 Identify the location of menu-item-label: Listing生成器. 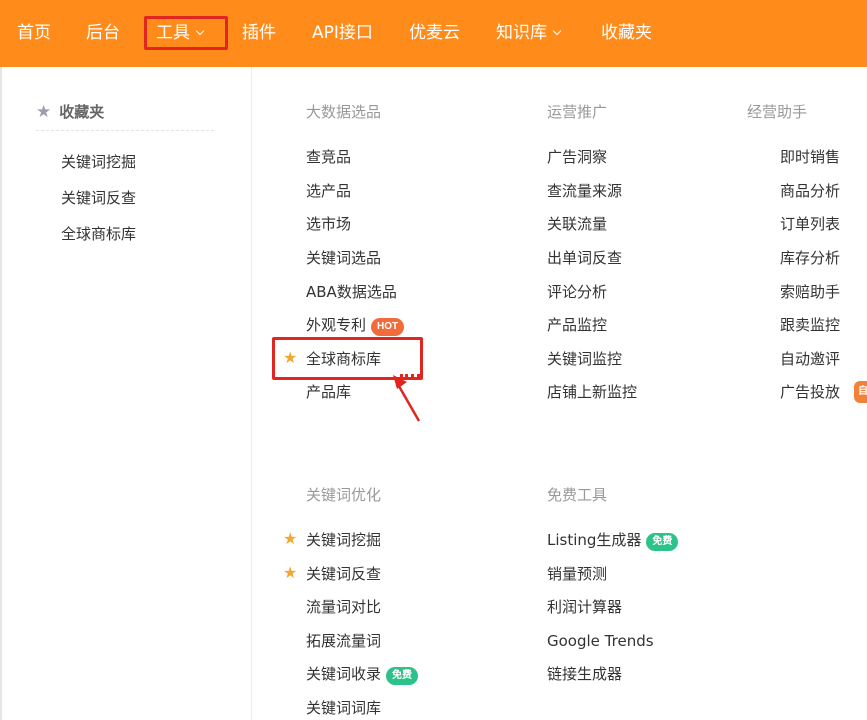
(594, 540).